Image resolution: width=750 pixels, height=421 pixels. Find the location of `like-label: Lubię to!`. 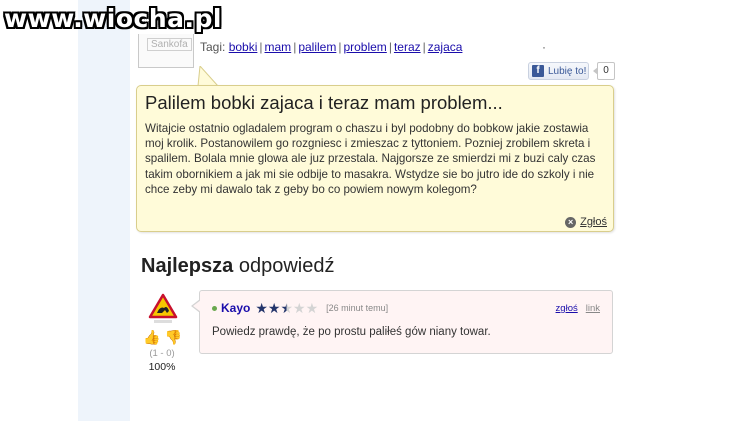

like-label: Lubię to! is located at coordinates (567, 71).